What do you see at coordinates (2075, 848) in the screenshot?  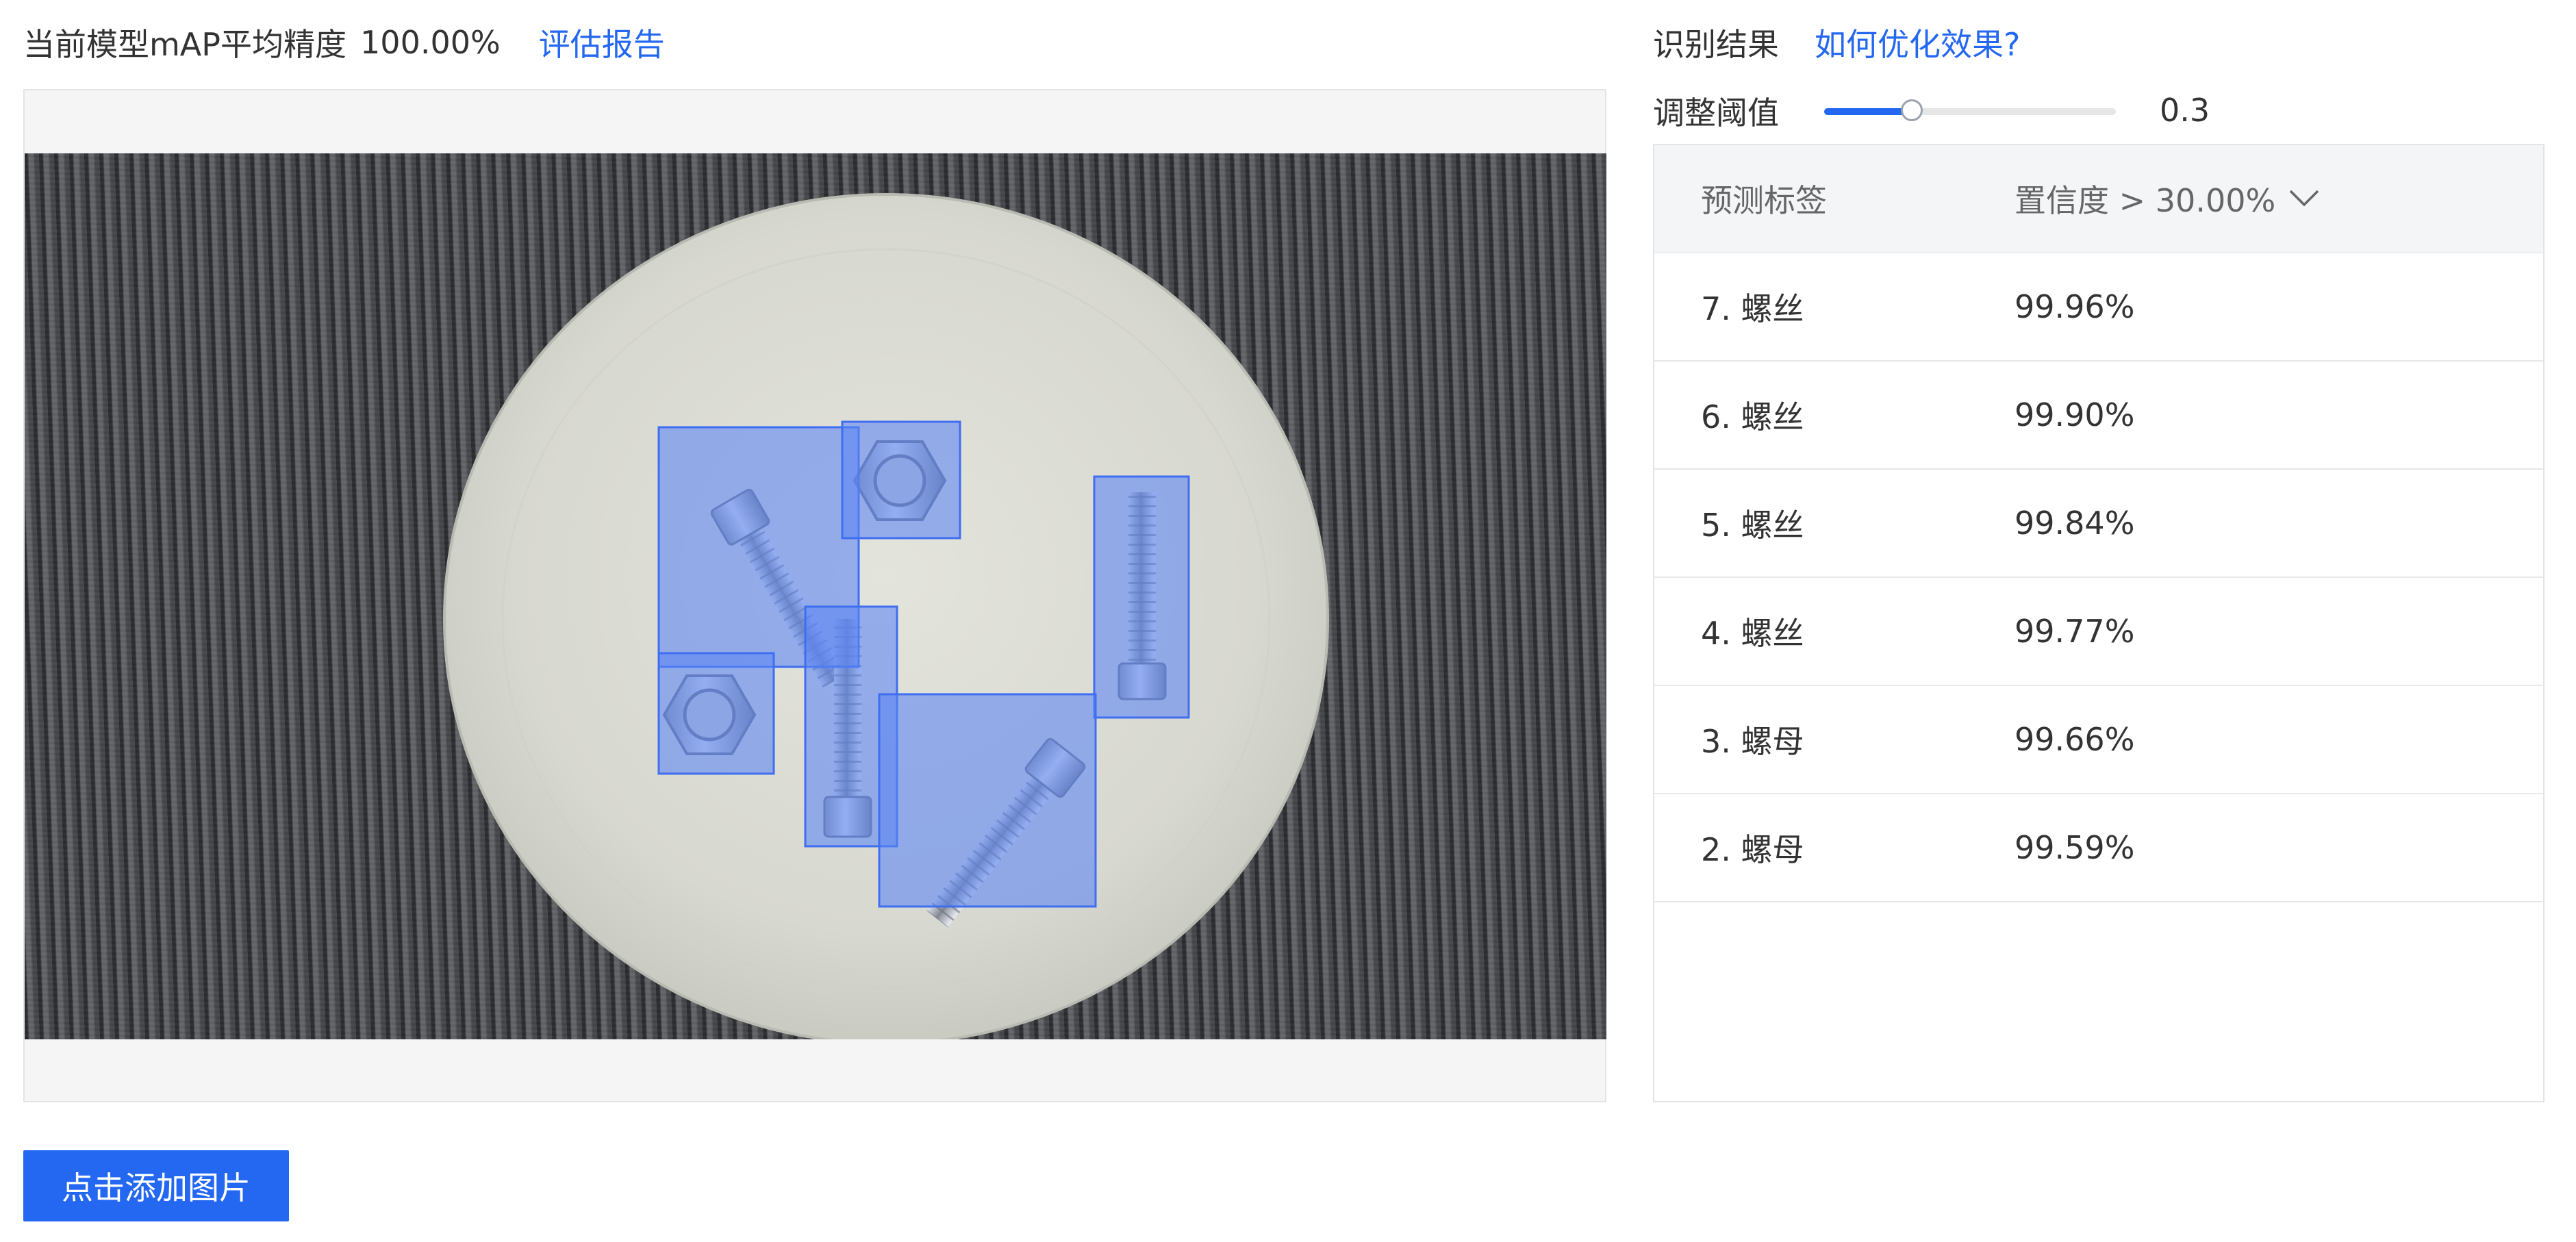 I see `prediction-confidence: 99.59%` at bounding box center [2075, 848].